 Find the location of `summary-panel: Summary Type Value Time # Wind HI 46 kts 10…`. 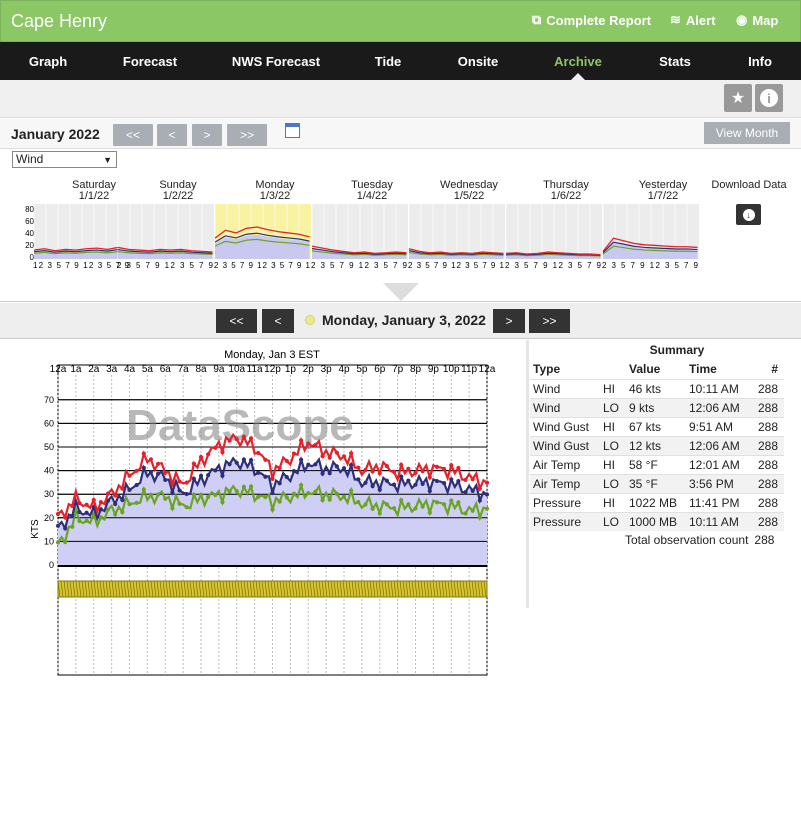

summary-panel: Summary Type Value Time # Wind HI 46 kts 10… is located at coordinates (657, 436).